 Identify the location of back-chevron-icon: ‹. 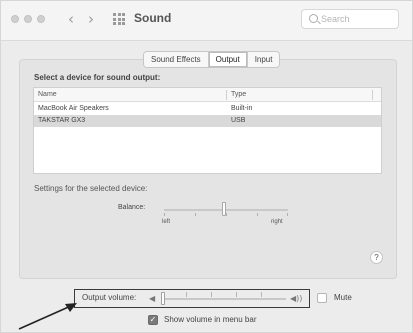
(71, 19).